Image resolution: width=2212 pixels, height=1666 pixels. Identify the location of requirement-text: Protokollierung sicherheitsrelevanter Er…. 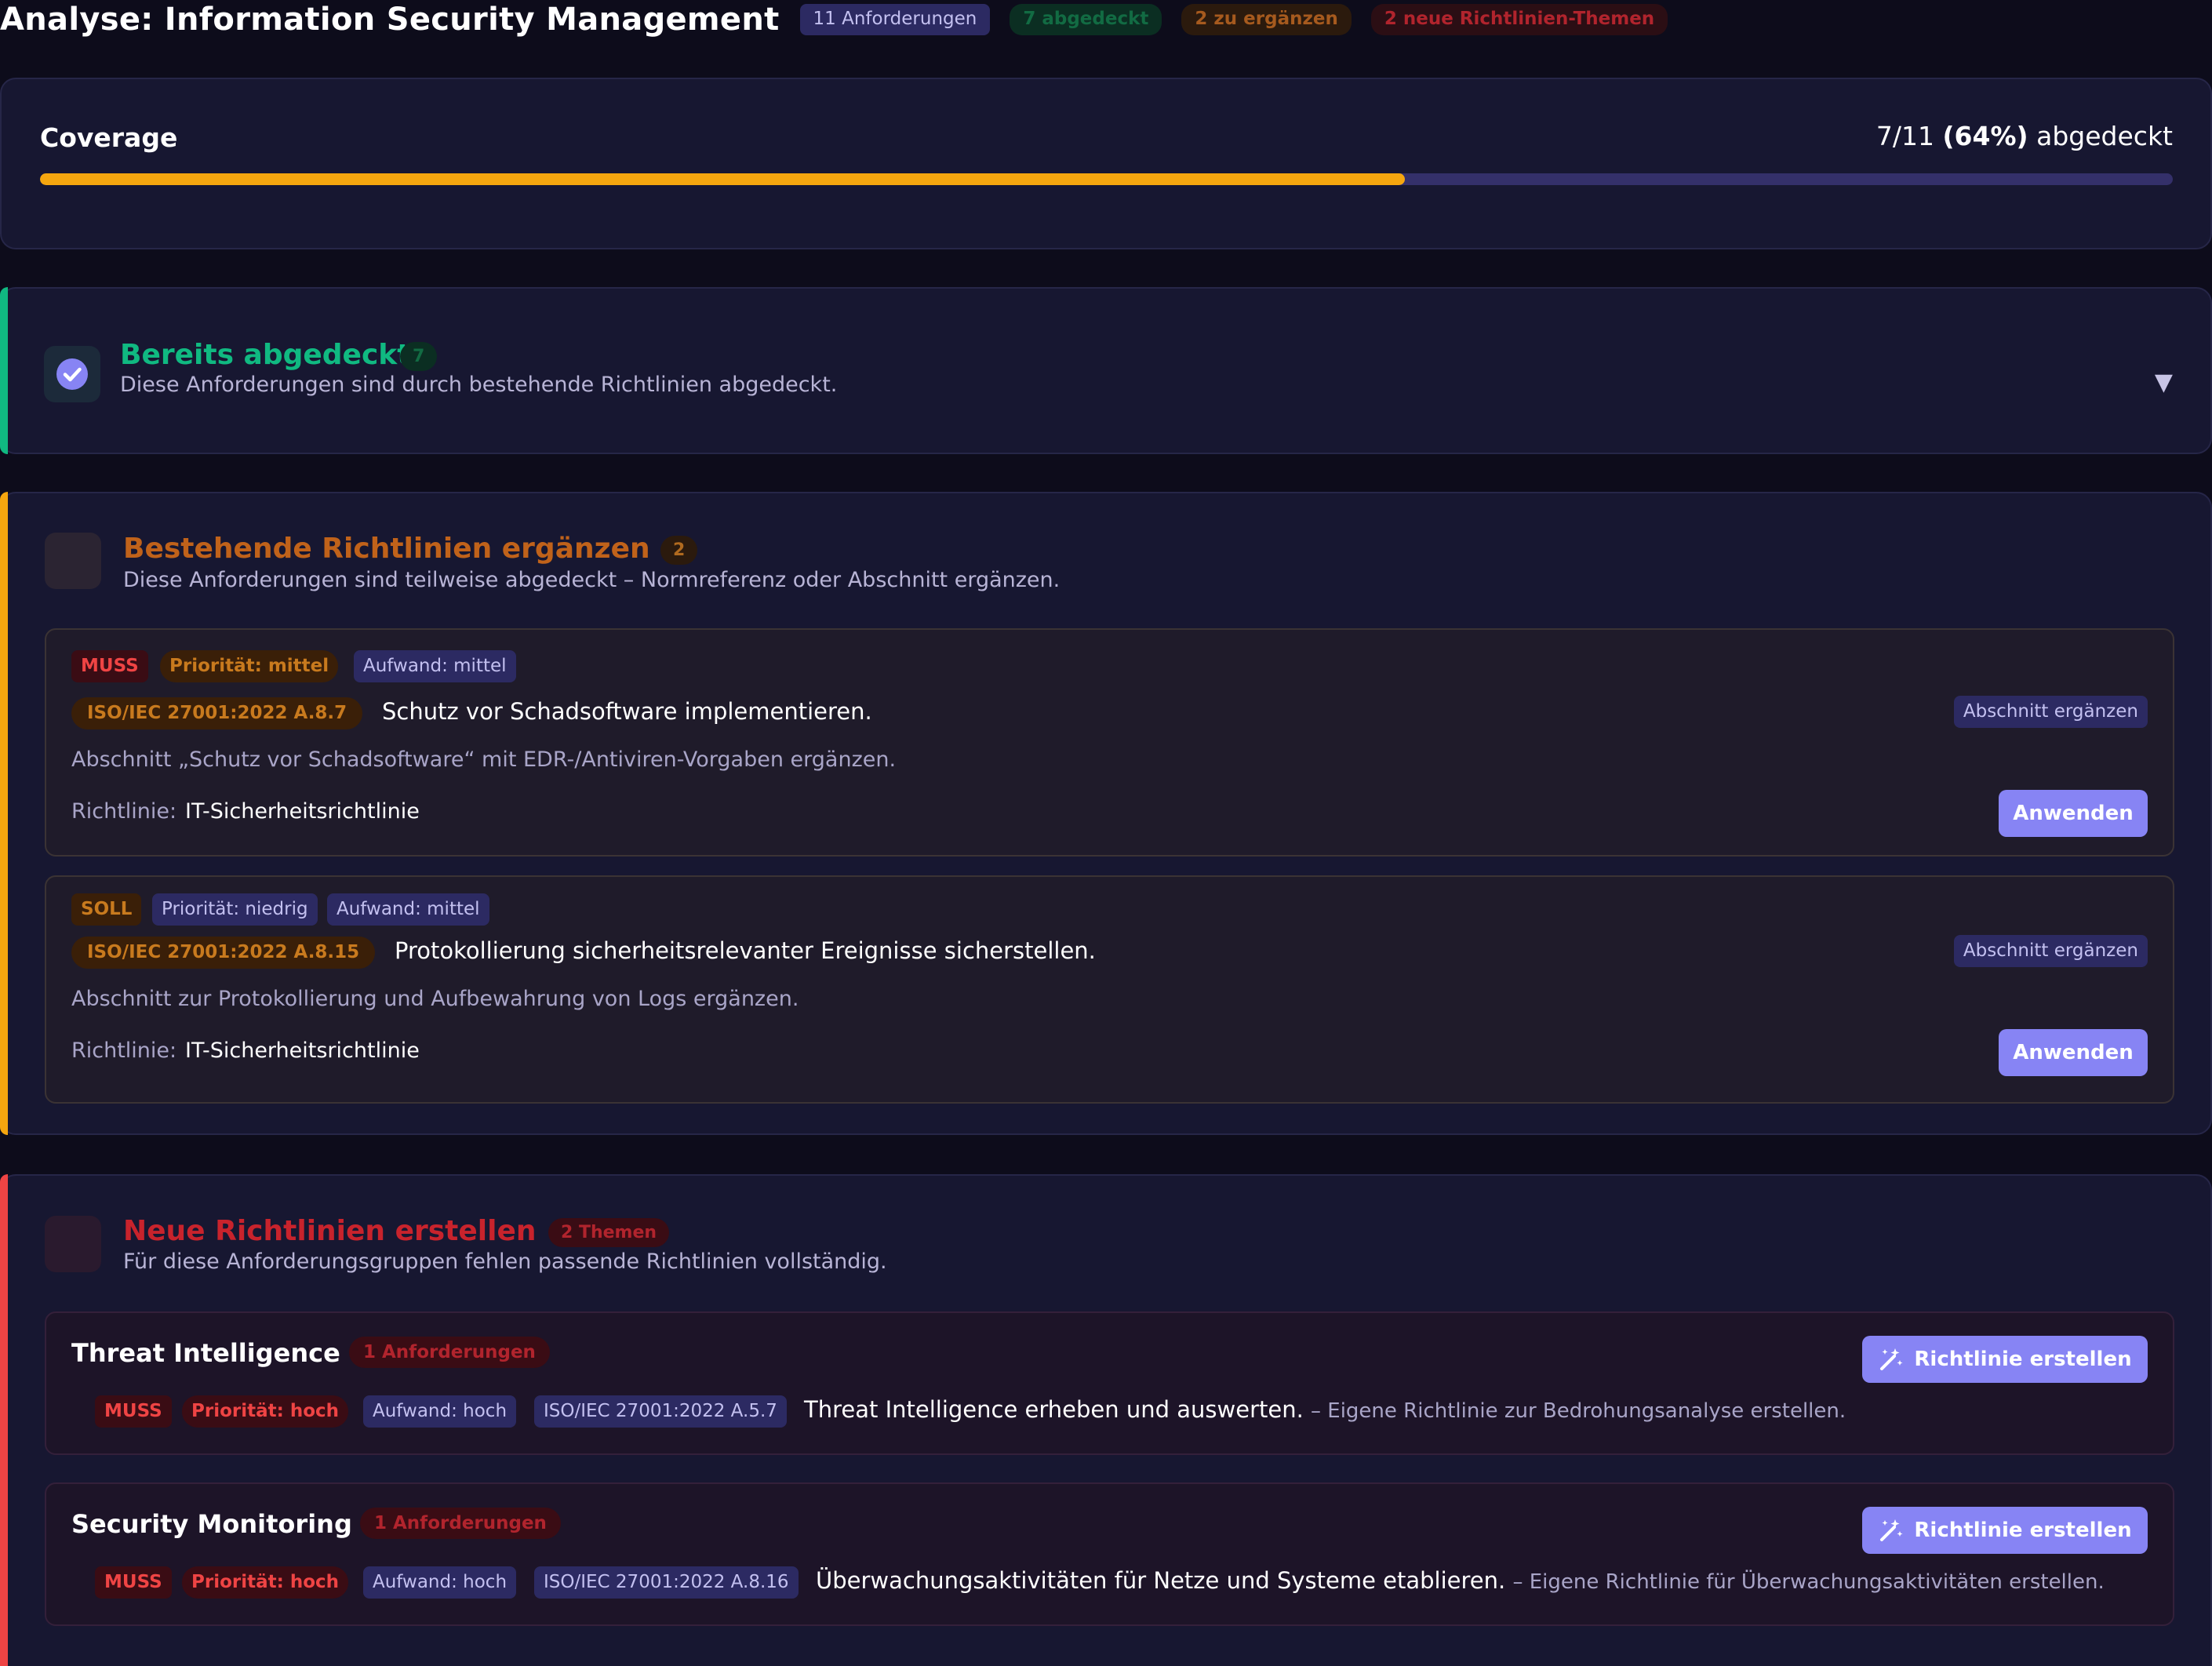
(746, 950).